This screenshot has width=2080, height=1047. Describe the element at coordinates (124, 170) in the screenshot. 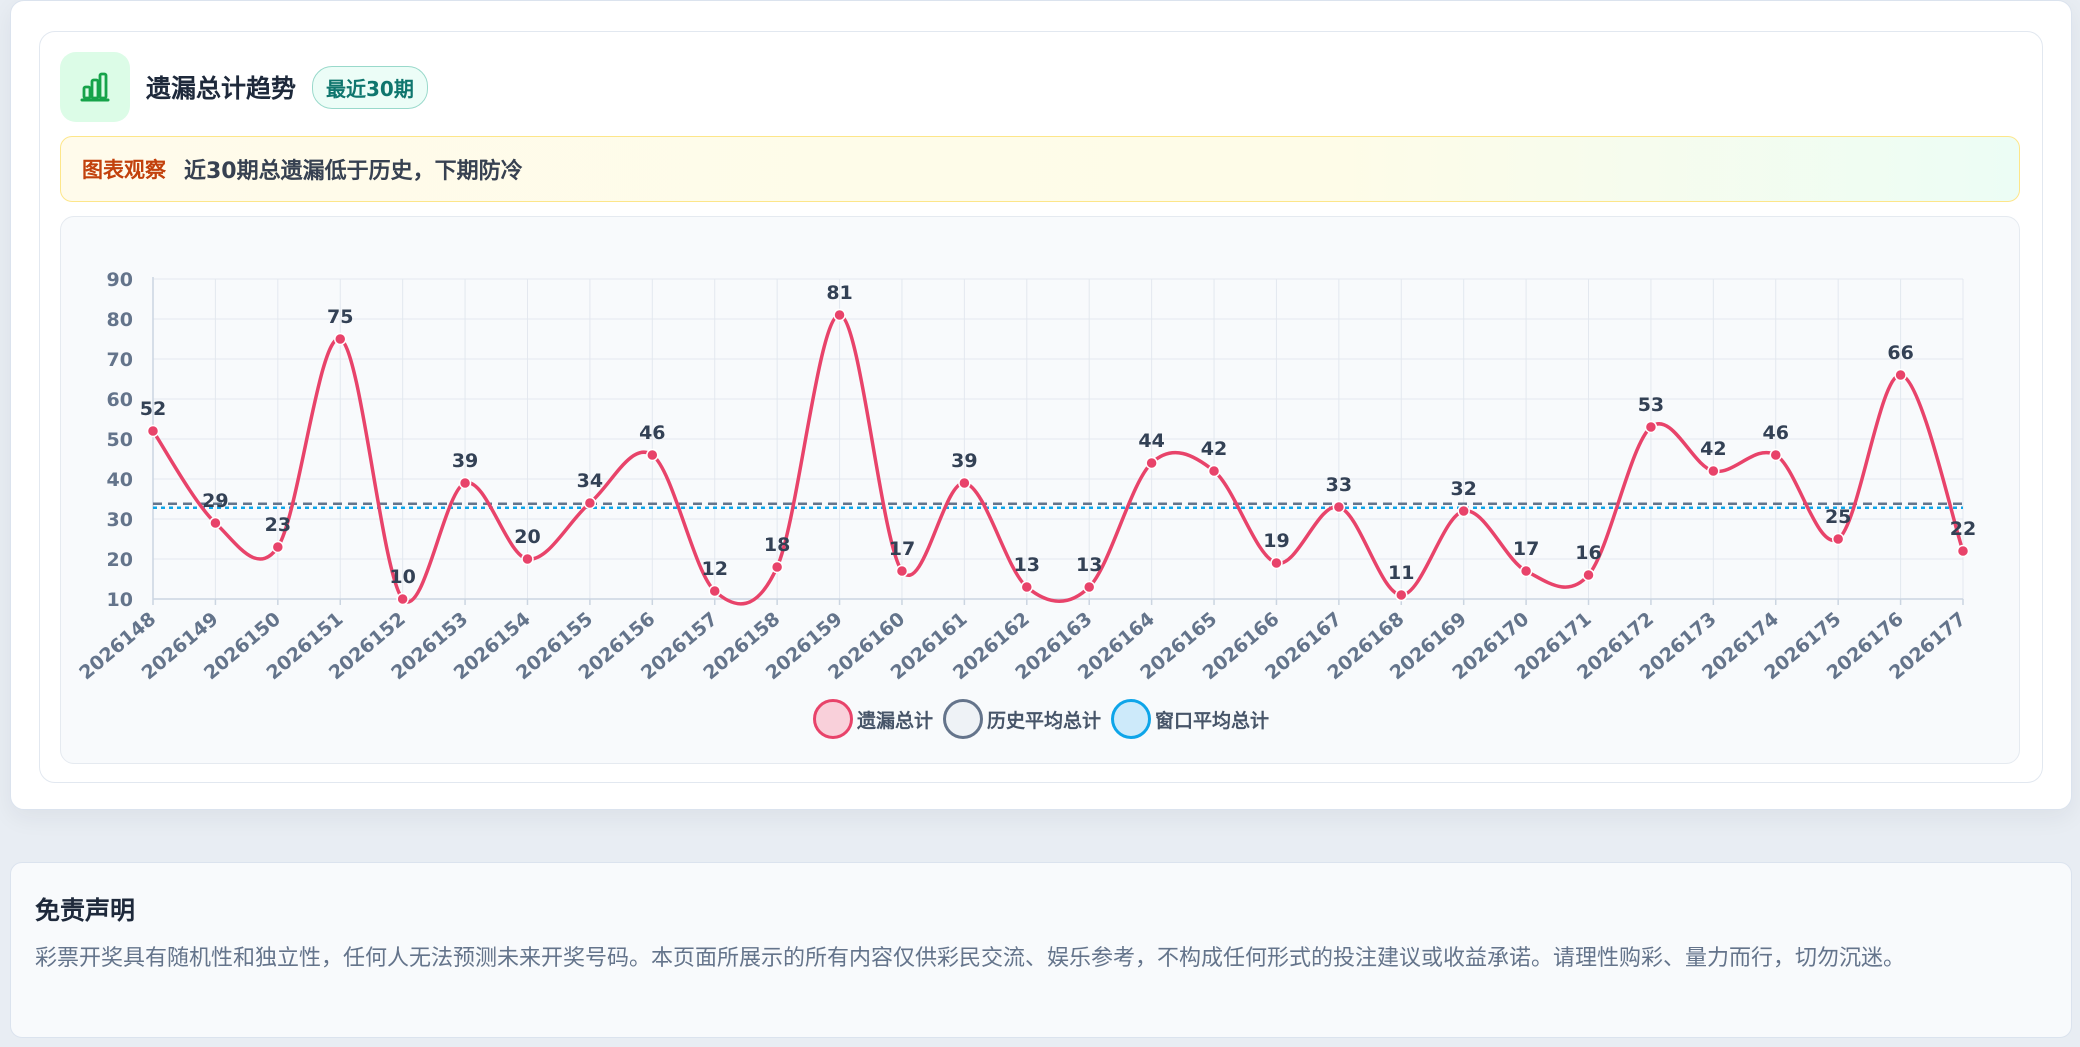

I see `observation-label: 图表观察` at that location.